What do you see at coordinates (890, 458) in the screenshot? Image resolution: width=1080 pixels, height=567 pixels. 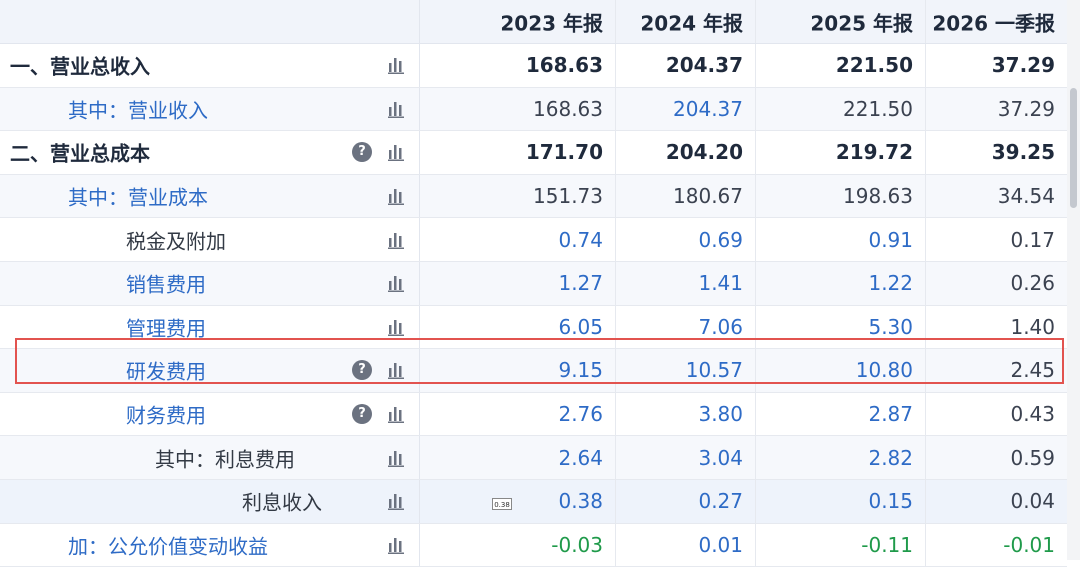 I see `cell-value: 2.82` at bounding box center [890, 458].